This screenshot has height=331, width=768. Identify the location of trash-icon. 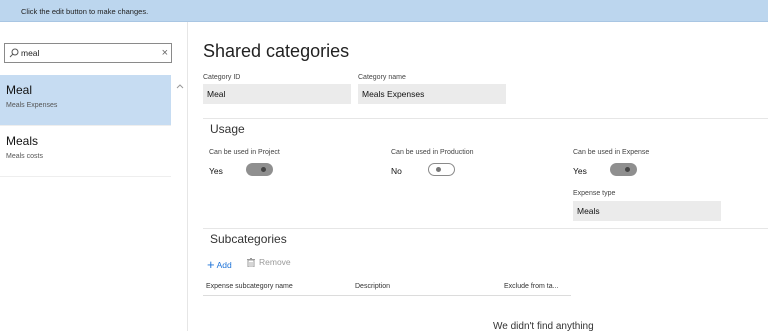
(251, 262).